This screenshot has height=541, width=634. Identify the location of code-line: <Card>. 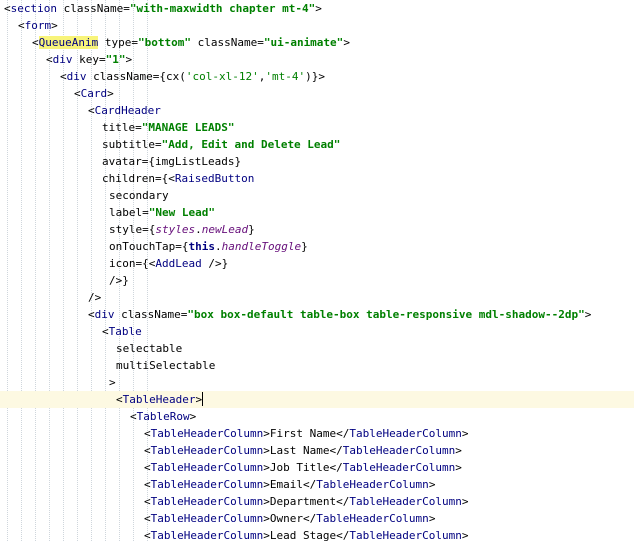
(317, 93).